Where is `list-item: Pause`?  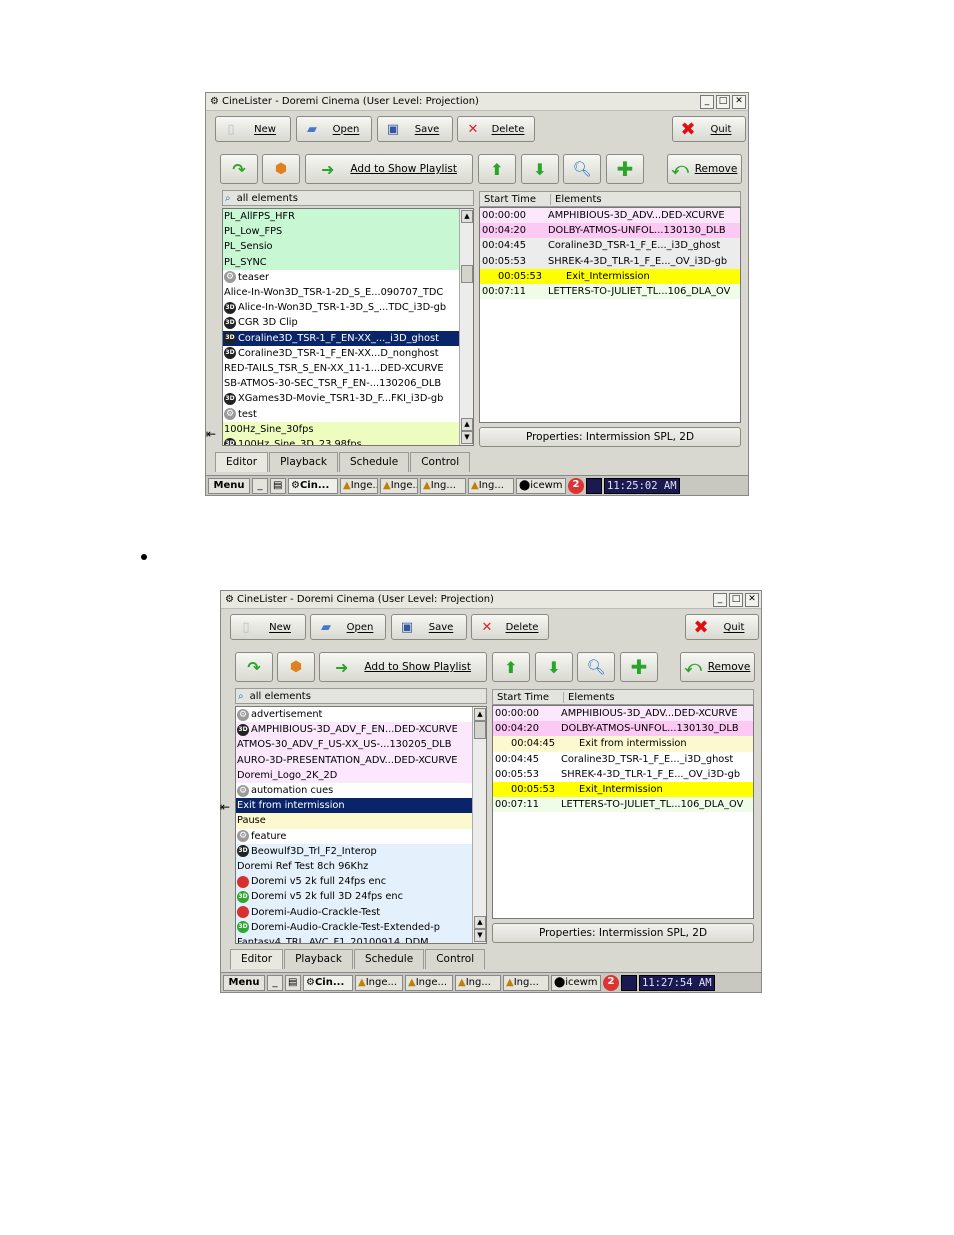
list-item: Pause is located at coordinates (361, 821).